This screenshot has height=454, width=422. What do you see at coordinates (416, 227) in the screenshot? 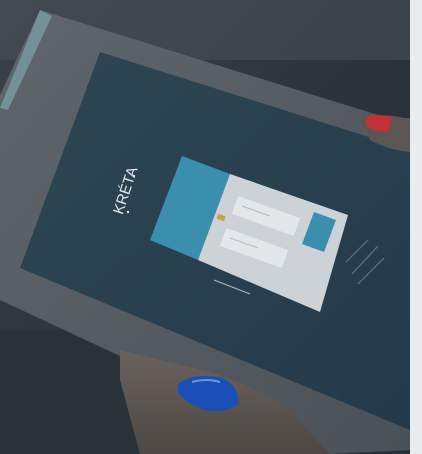
I see `right-edge` at bounding box center [416, 227].